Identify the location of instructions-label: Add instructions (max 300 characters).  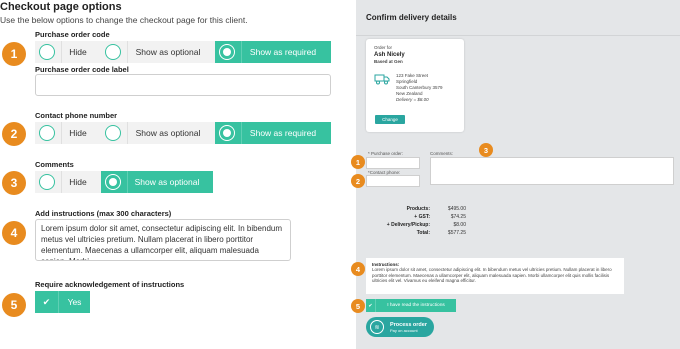
(103, 213).